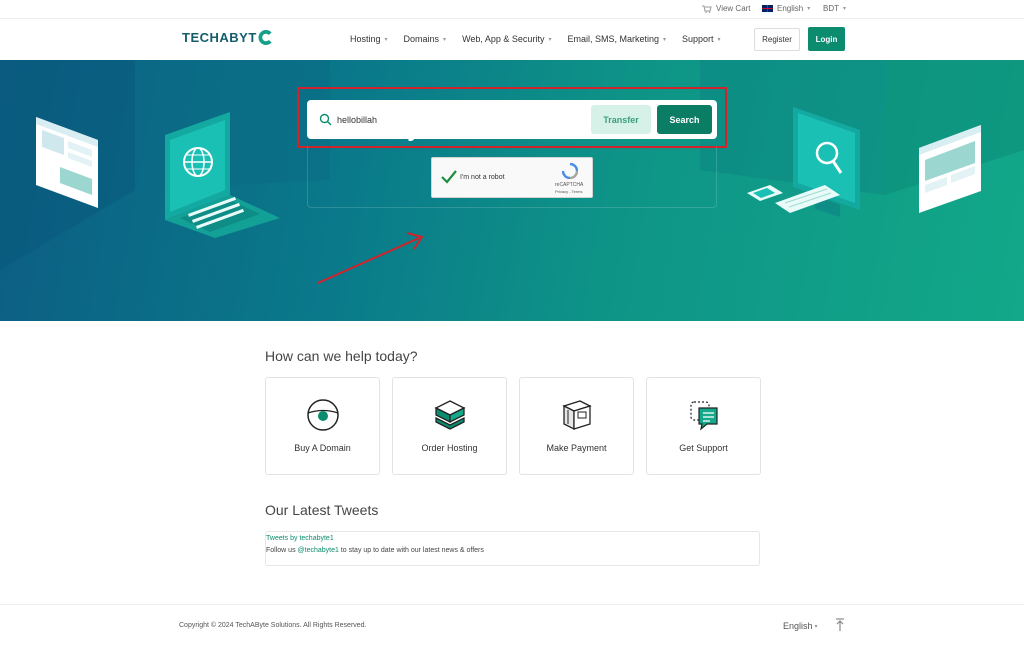 This screenshot has height=646, width=1024. I want to click on help-section-title: How can we help today?, so click(341, 356).